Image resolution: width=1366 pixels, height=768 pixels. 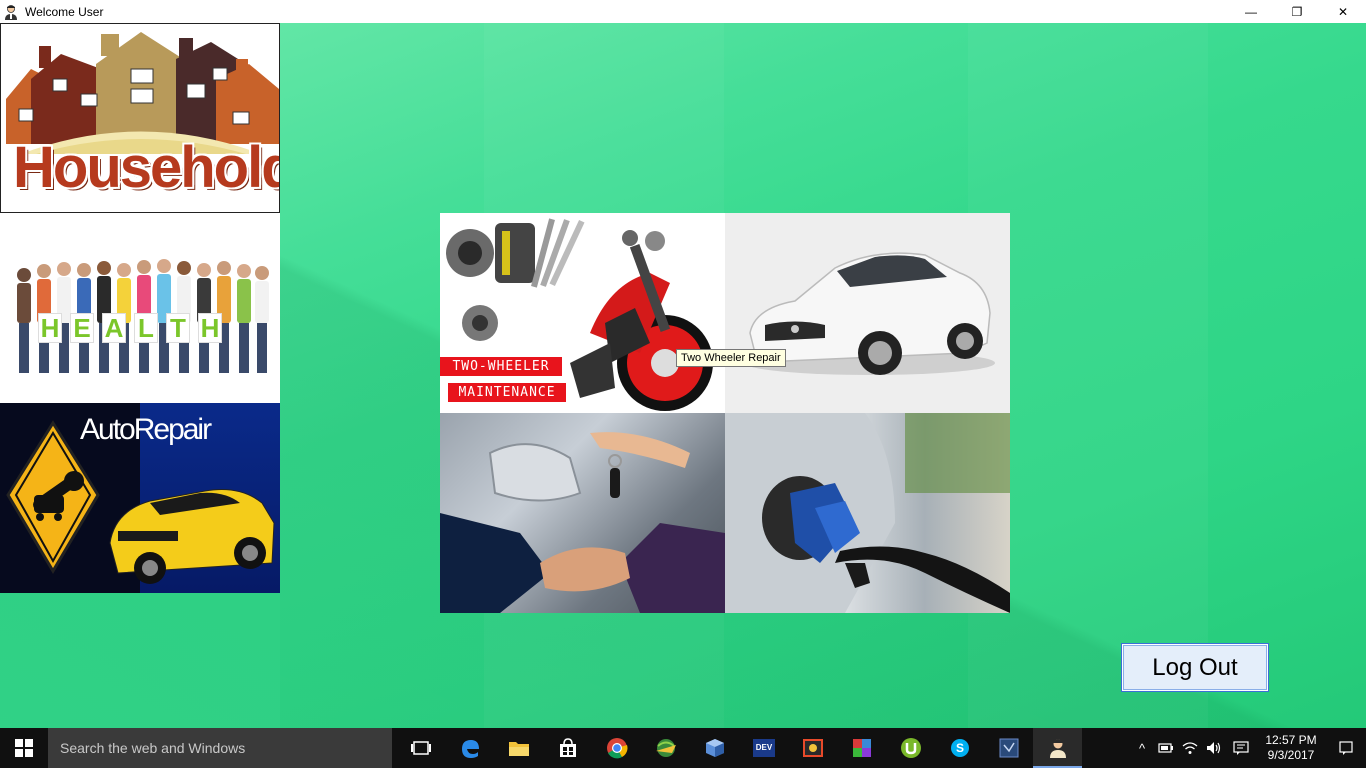 I want to click on chrome-icon, so click(x=616, y=748).